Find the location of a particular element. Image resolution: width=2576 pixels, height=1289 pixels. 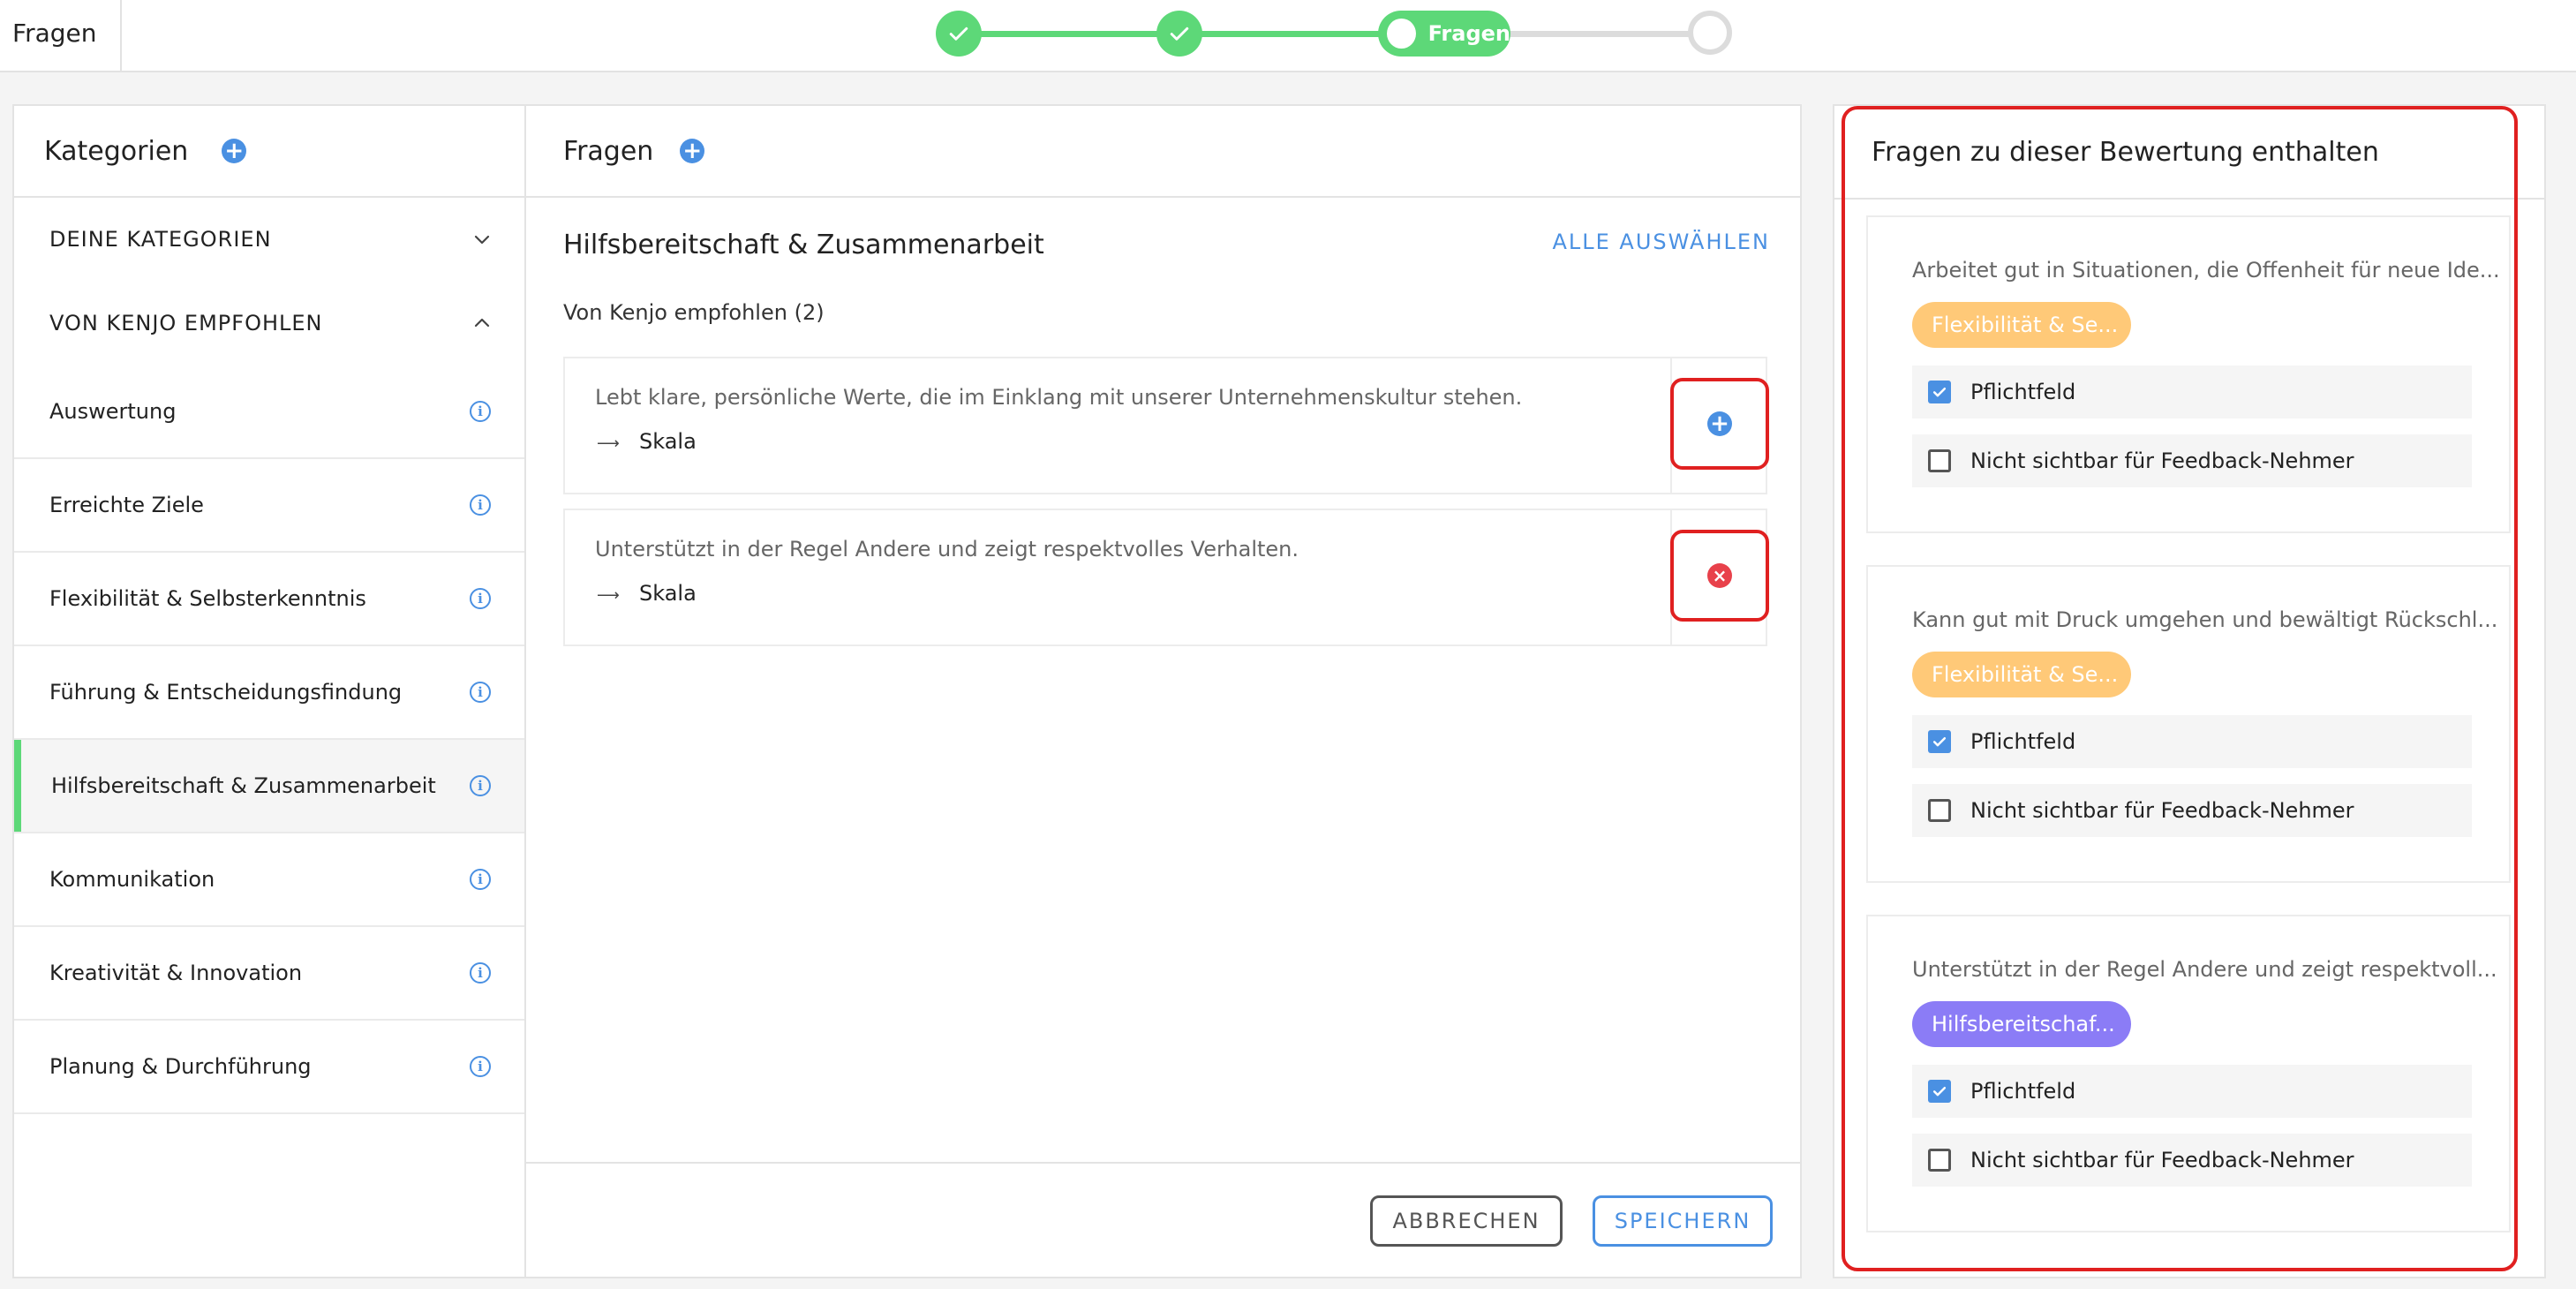

remove-question-button: × is located at coordinates (1720, 576).